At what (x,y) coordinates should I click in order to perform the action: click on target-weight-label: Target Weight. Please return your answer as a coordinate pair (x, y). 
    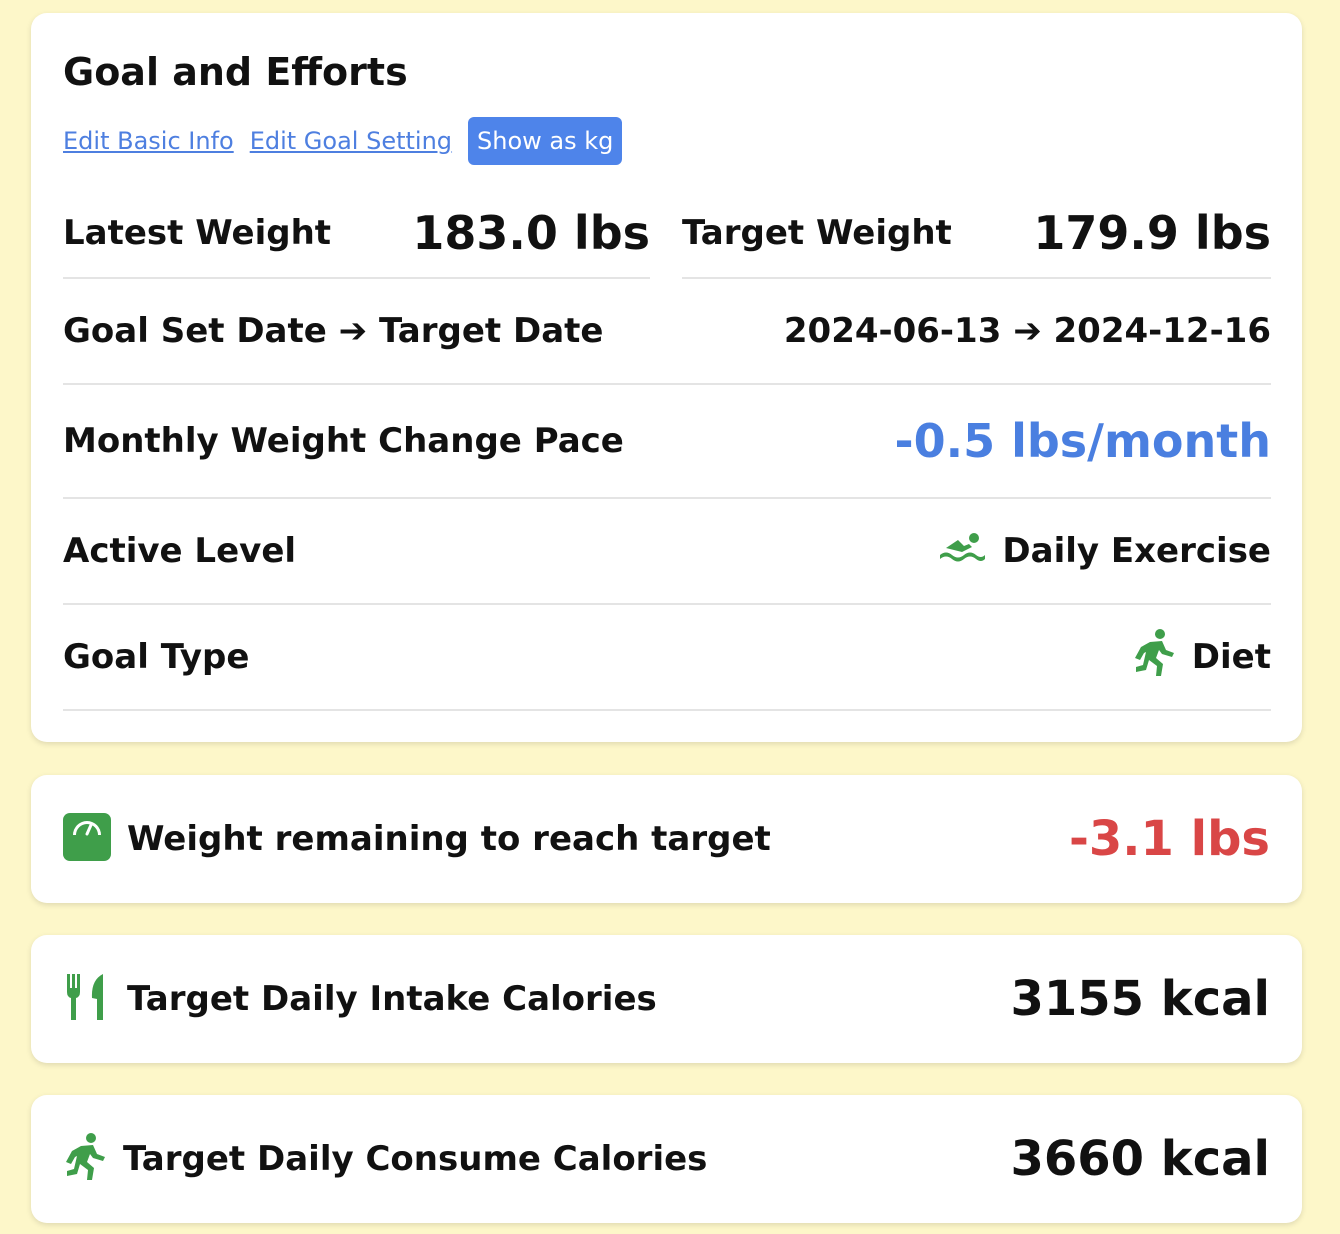
    Looking at the image, I should click on (817, 233).